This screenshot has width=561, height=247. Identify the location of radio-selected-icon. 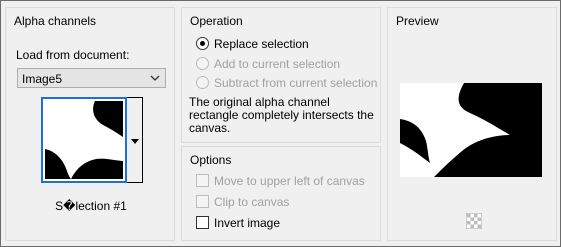
(202, 43).